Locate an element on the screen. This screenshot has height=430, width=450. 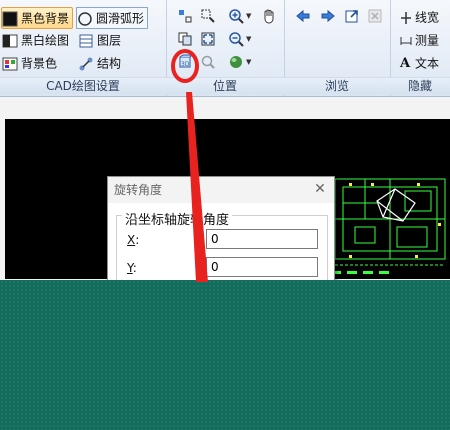
next-button is located at coordinates (328, 16).